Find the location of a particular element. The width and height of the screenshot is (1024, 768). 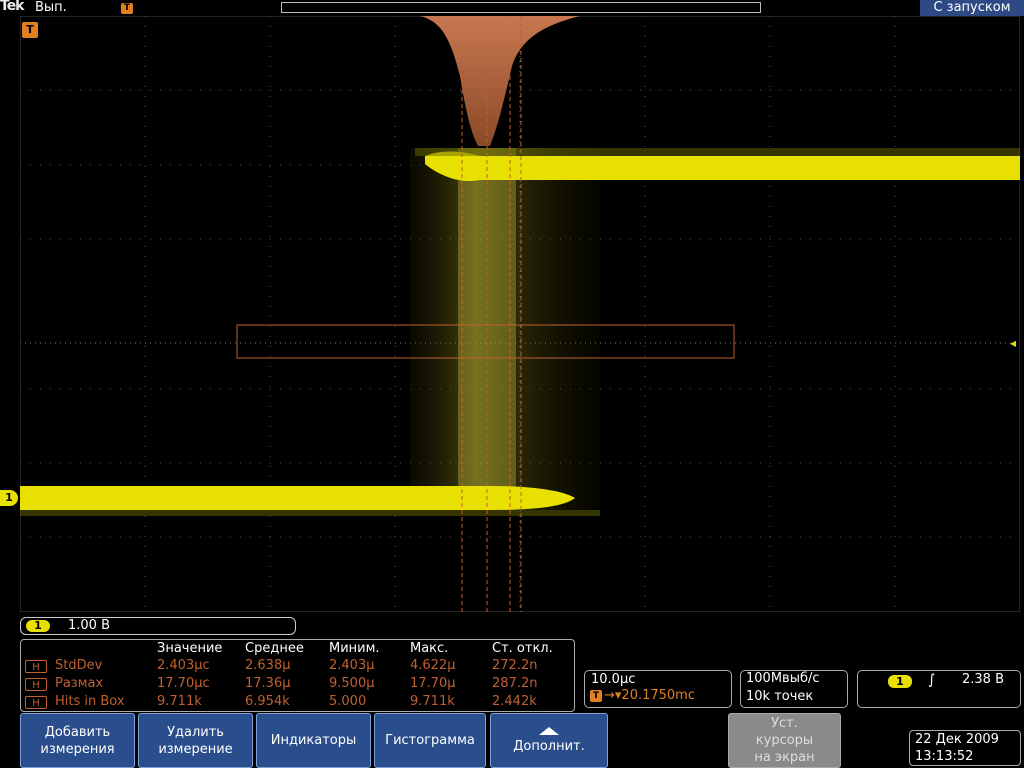

meas-row-label: Hits in Box is located at coordinates (90, 701).